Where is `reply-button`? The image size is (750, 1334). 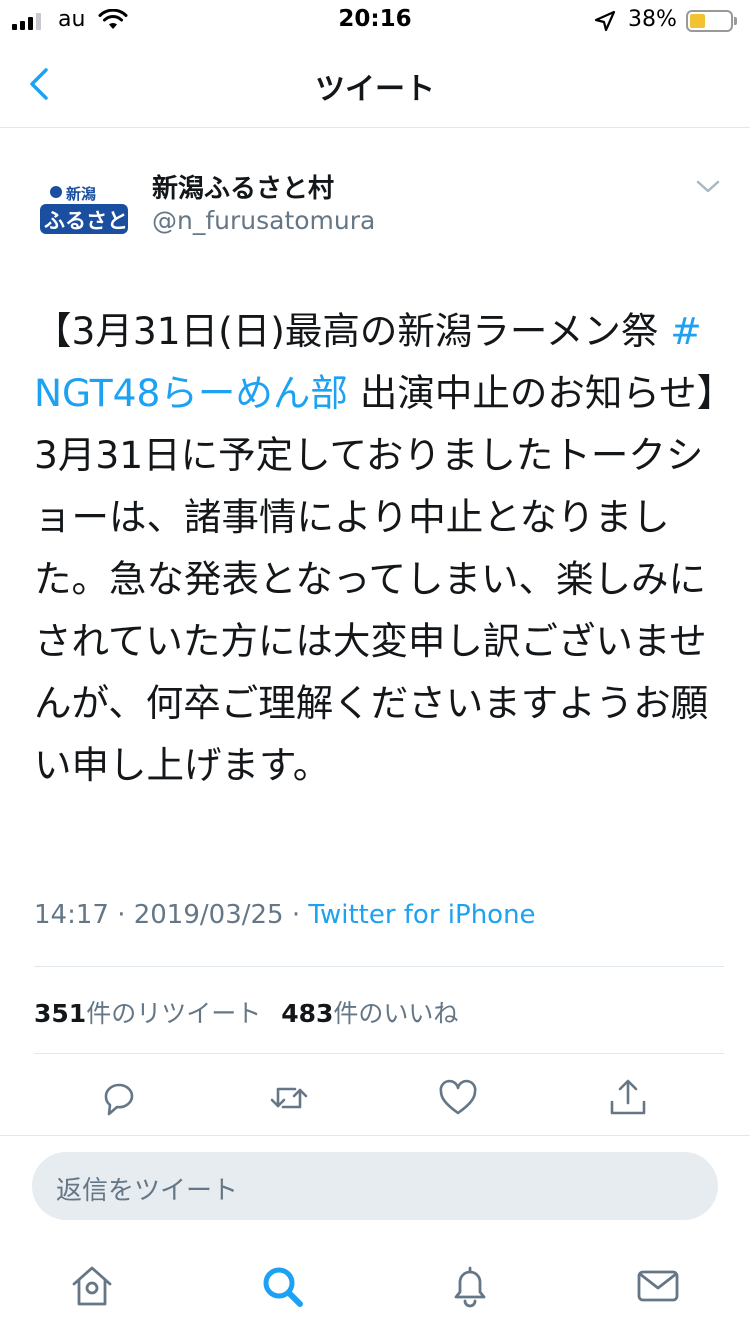
reply-button is located at coordinates (119, 1098).